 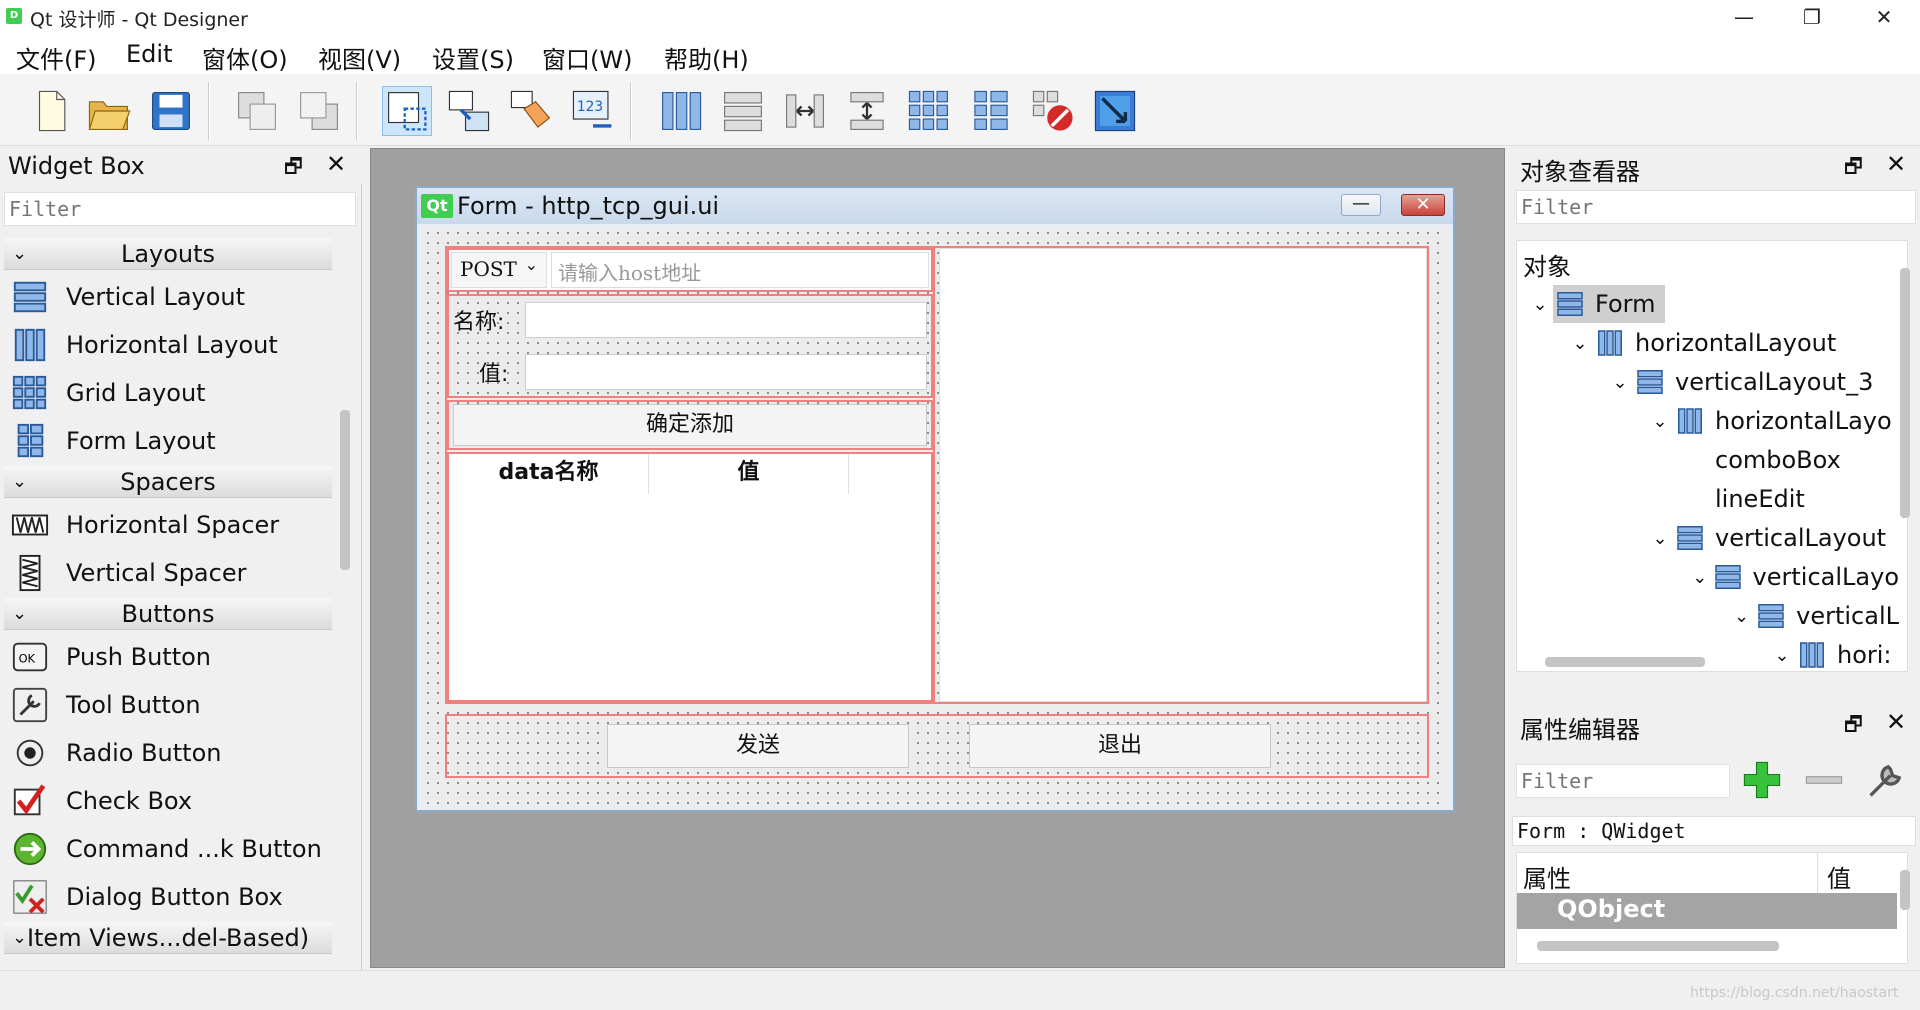 I want to click on tree-node: ⌄ horizontalLayo, so click(x=1712, y=421).